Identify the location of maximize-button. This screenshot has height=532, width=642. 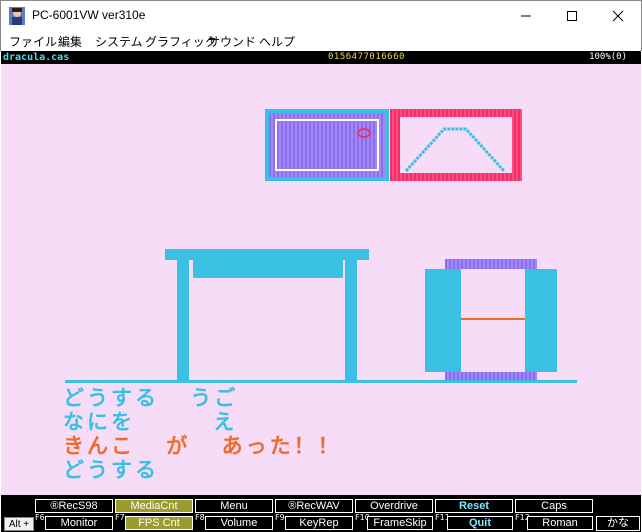
(572, 16).